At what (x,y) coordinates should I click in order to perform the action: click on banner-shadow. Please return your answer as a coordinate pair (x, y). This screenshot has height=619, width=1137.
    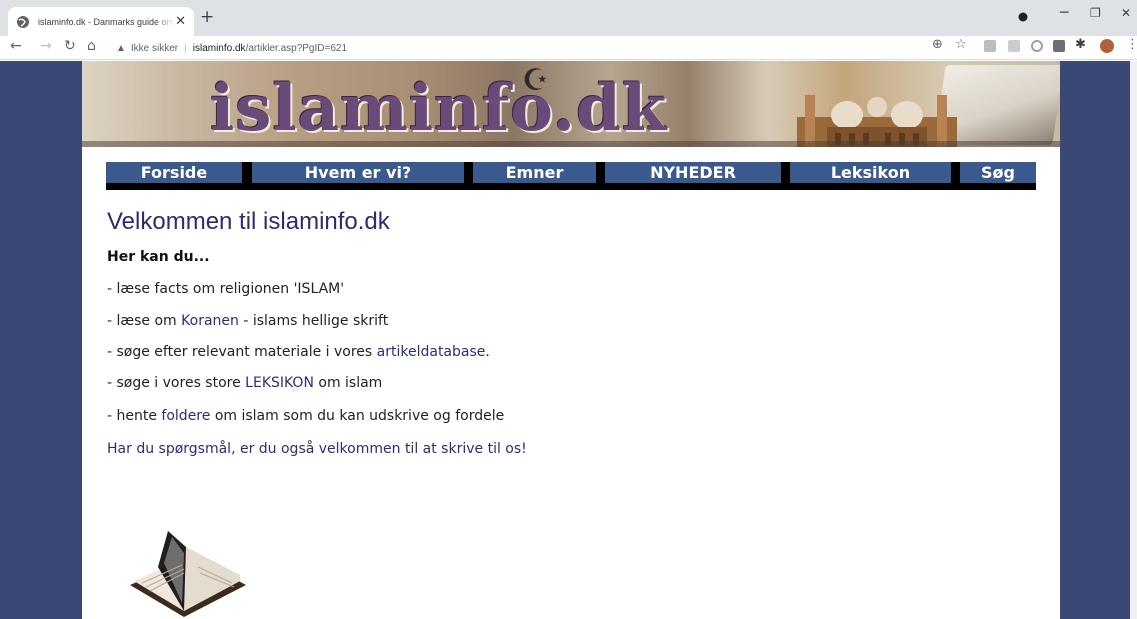
    Looking at the image, I should click on (571, 144).